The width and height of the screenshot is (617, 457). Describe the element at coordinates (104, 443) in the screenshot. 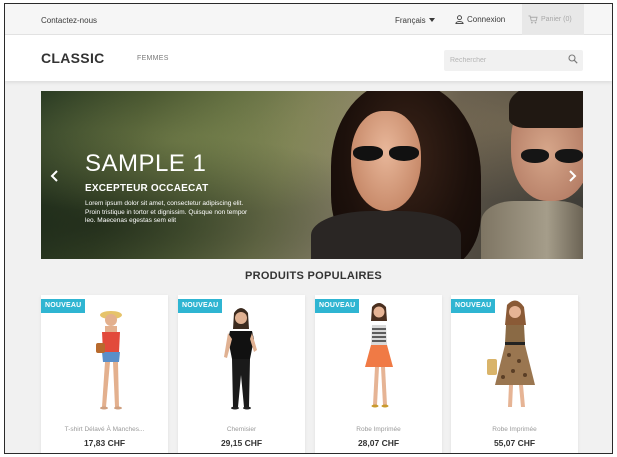

I see `product-price: 17,83 CHF` at that location.